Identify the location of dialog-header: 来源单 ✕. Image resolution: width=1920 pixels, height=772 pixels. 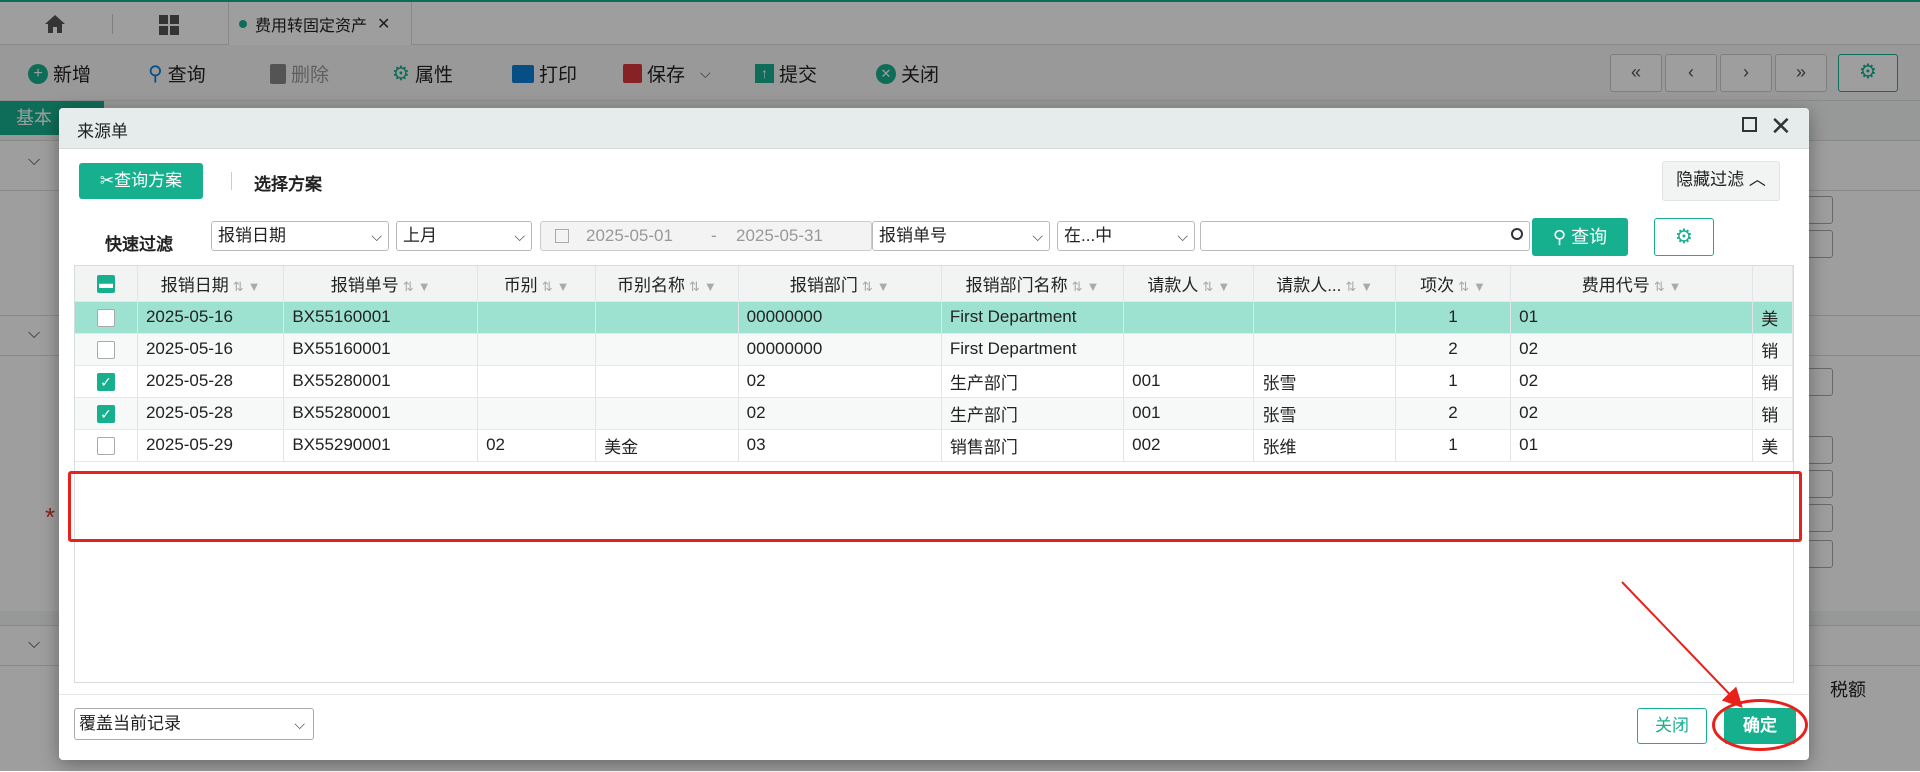
(934, 128).